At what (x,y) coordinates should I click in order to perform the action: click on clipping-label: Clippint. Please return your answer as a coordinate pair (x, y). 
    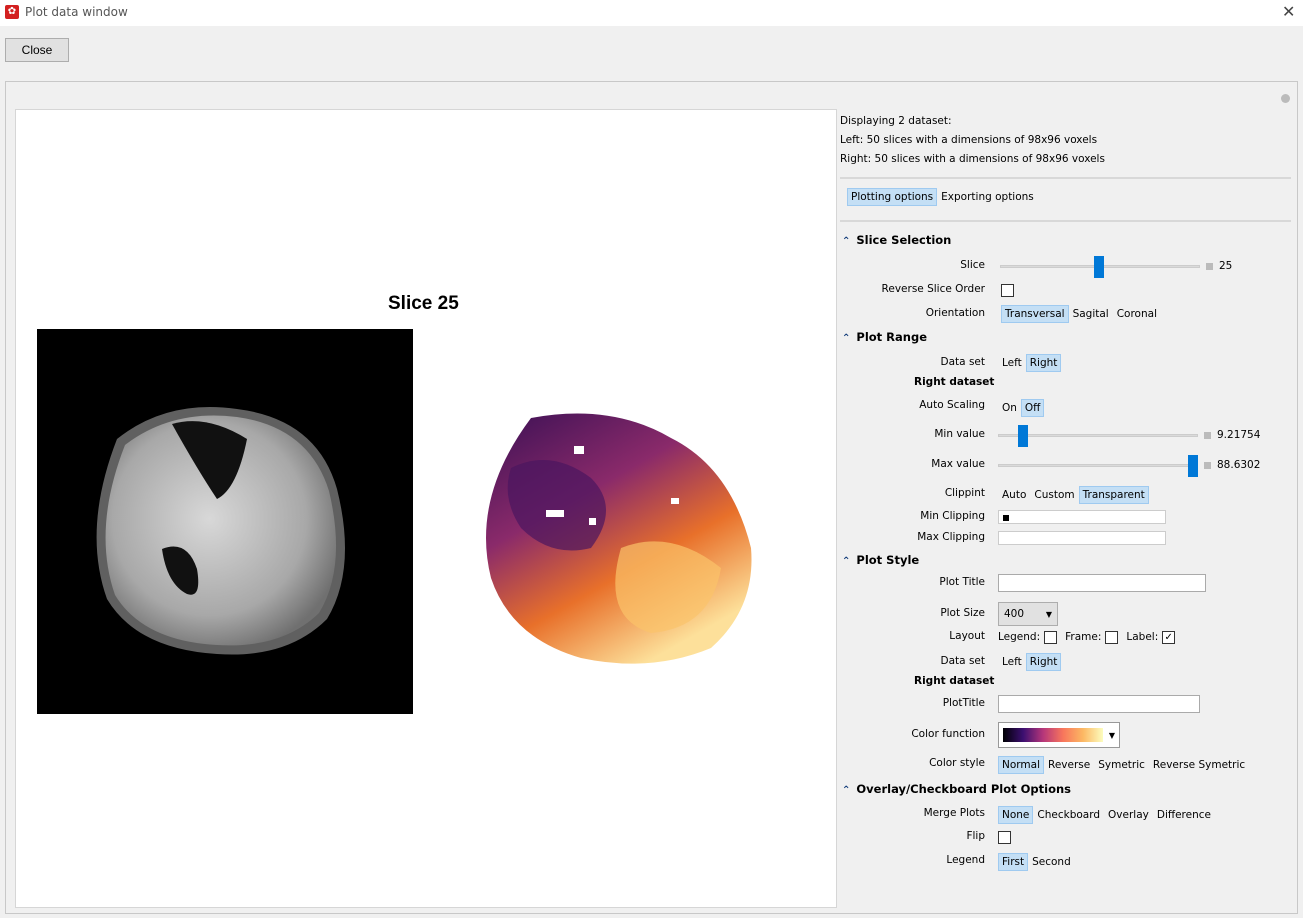
    Looking at the image, I should click on (964, 493).